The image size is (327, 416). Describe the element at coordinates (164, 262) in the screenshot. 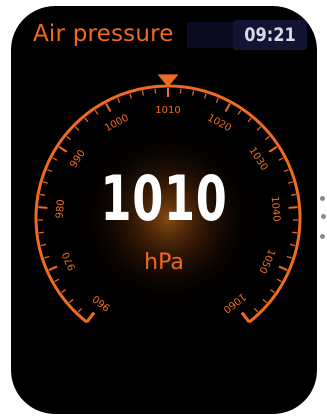

I see `pressure-unit: hPa` at that location.